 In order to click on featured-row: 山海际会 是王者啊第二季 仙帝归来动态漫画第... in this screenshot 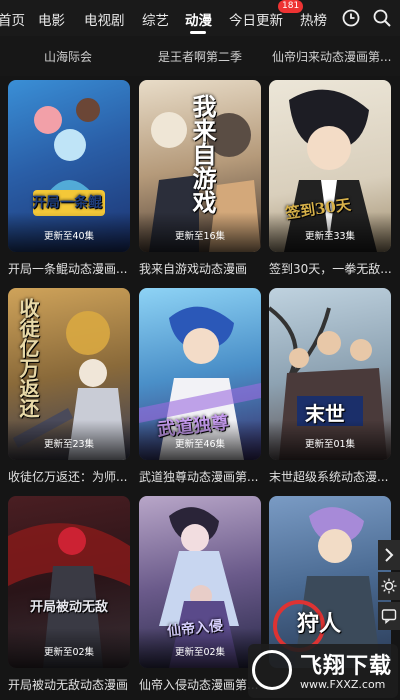, I will do `click(200, 56)`.